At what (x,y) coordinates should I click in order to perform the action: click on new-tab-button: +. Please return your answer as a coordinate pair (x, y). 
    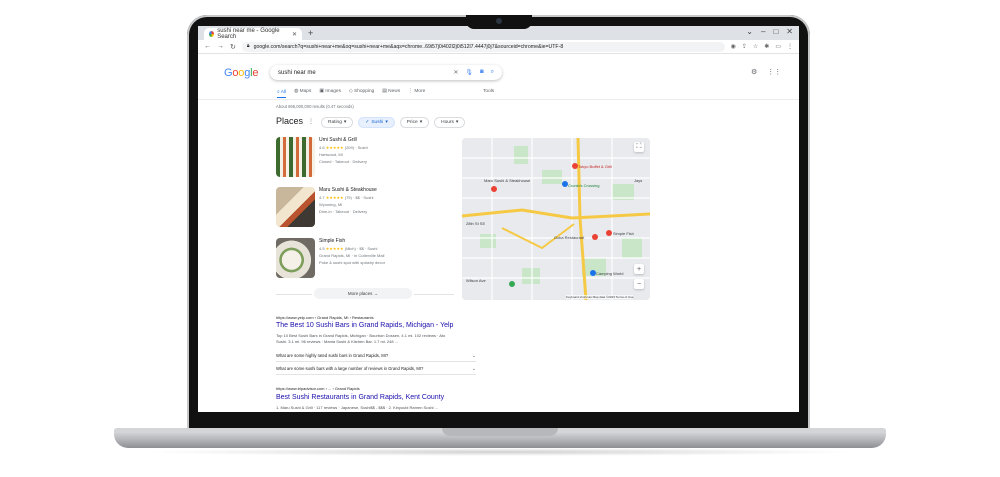
    Looking at the image, I should click on (310, 33).